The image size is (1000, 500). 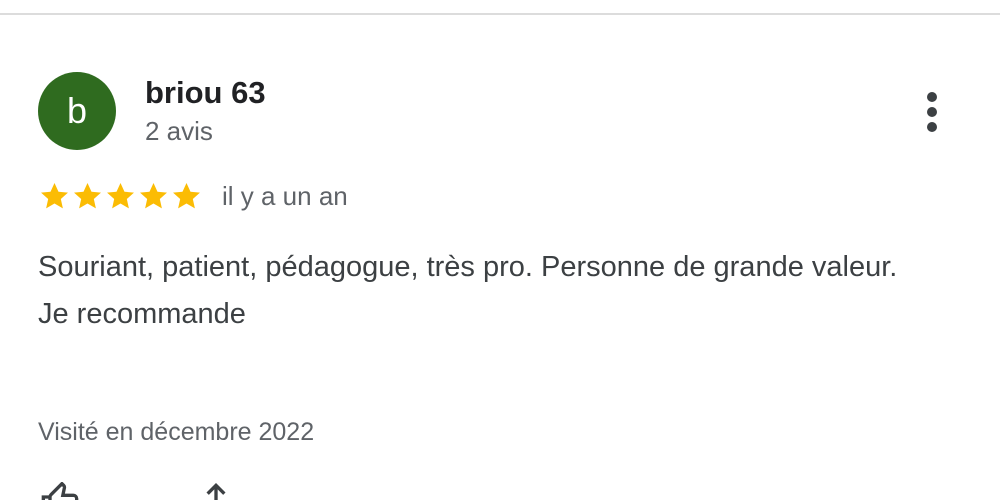 What do you see at coordinates (285, 196) in the screenshot?
I see `review-date: il y a un an` at bounding box center [285, 196].